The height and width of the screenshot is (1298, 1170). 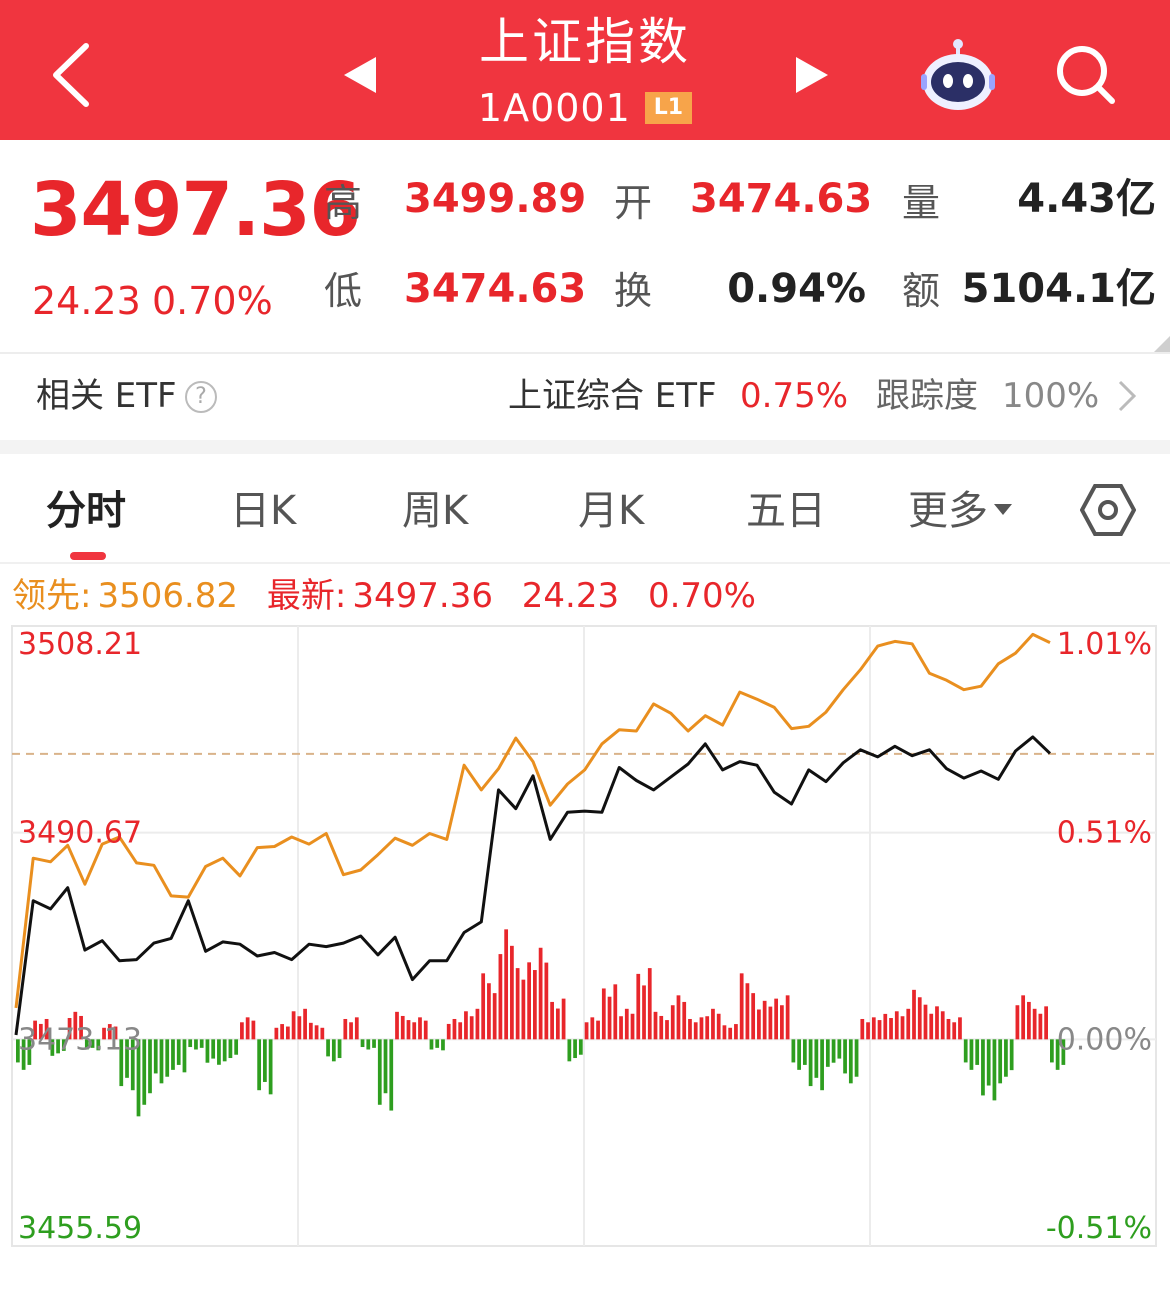 What do you see at coordinates (960, 511) in the screenshot?
I see `tab-more: 更多` at bounding box center [960, 511].